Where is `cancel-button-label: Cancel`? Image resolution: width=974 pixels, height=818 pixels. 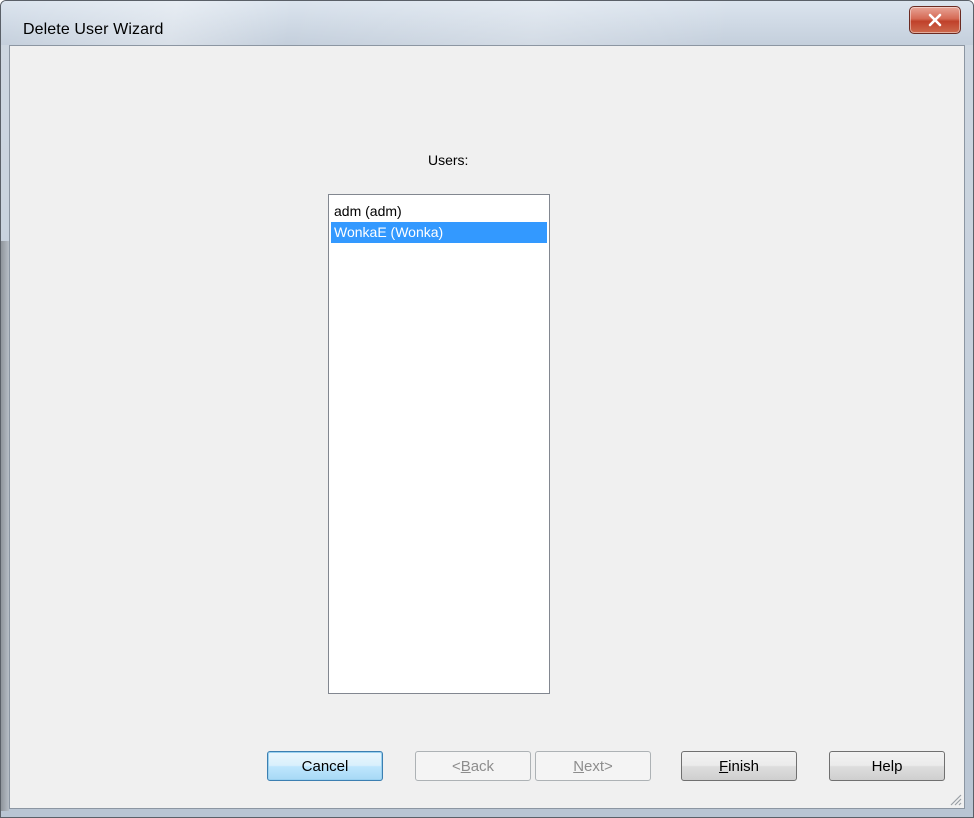 cancel-button-label: Cancel is located at coordinates (325, 766).